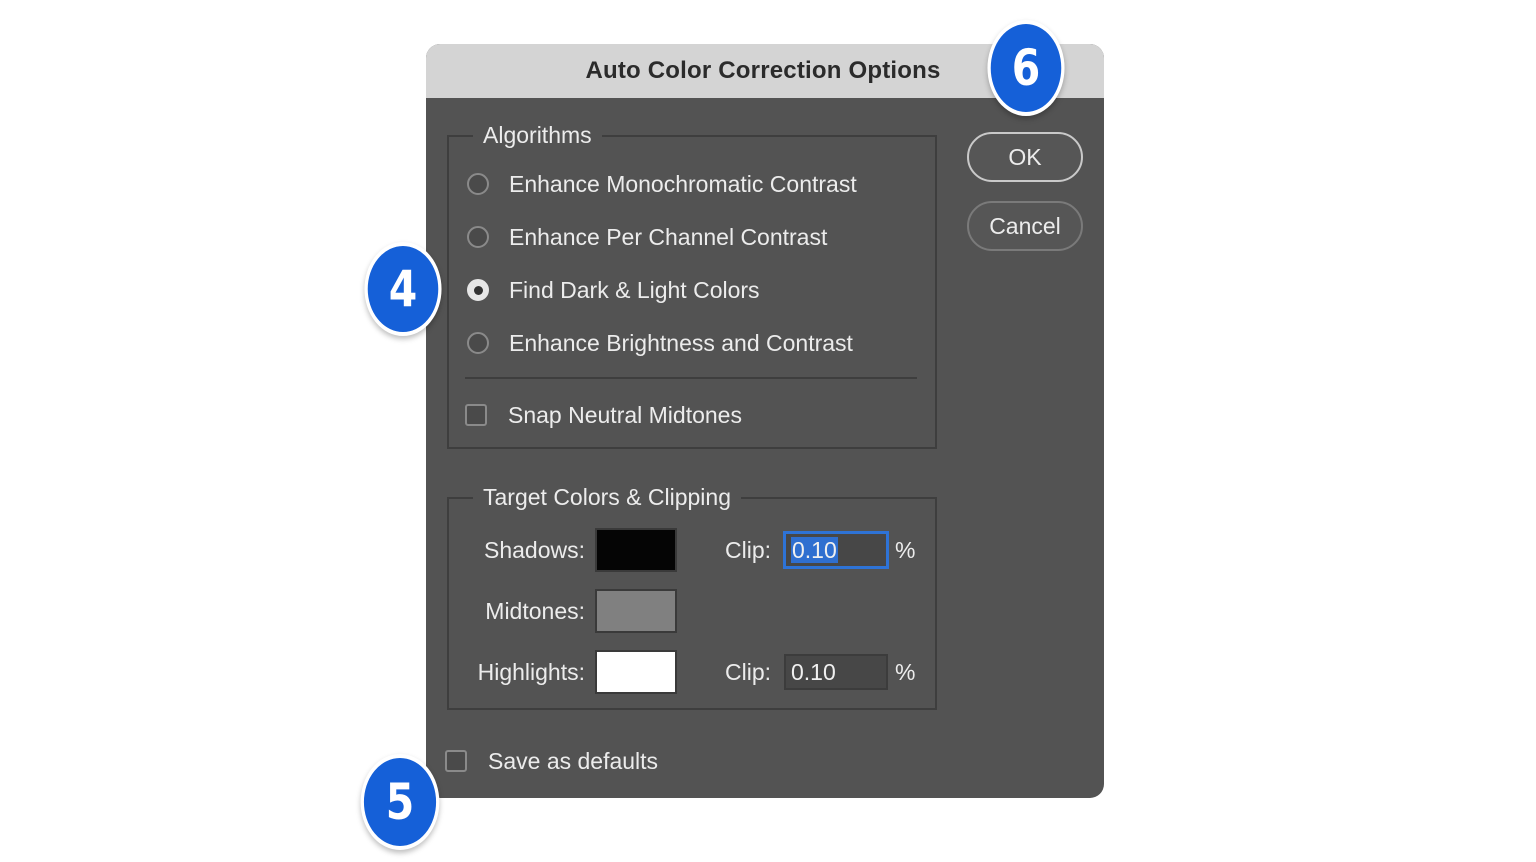  What do you see at coordinates (531, 672) in the screenshot?
I see `highlights-label: Highlights:` at bounding box center [531, 672].